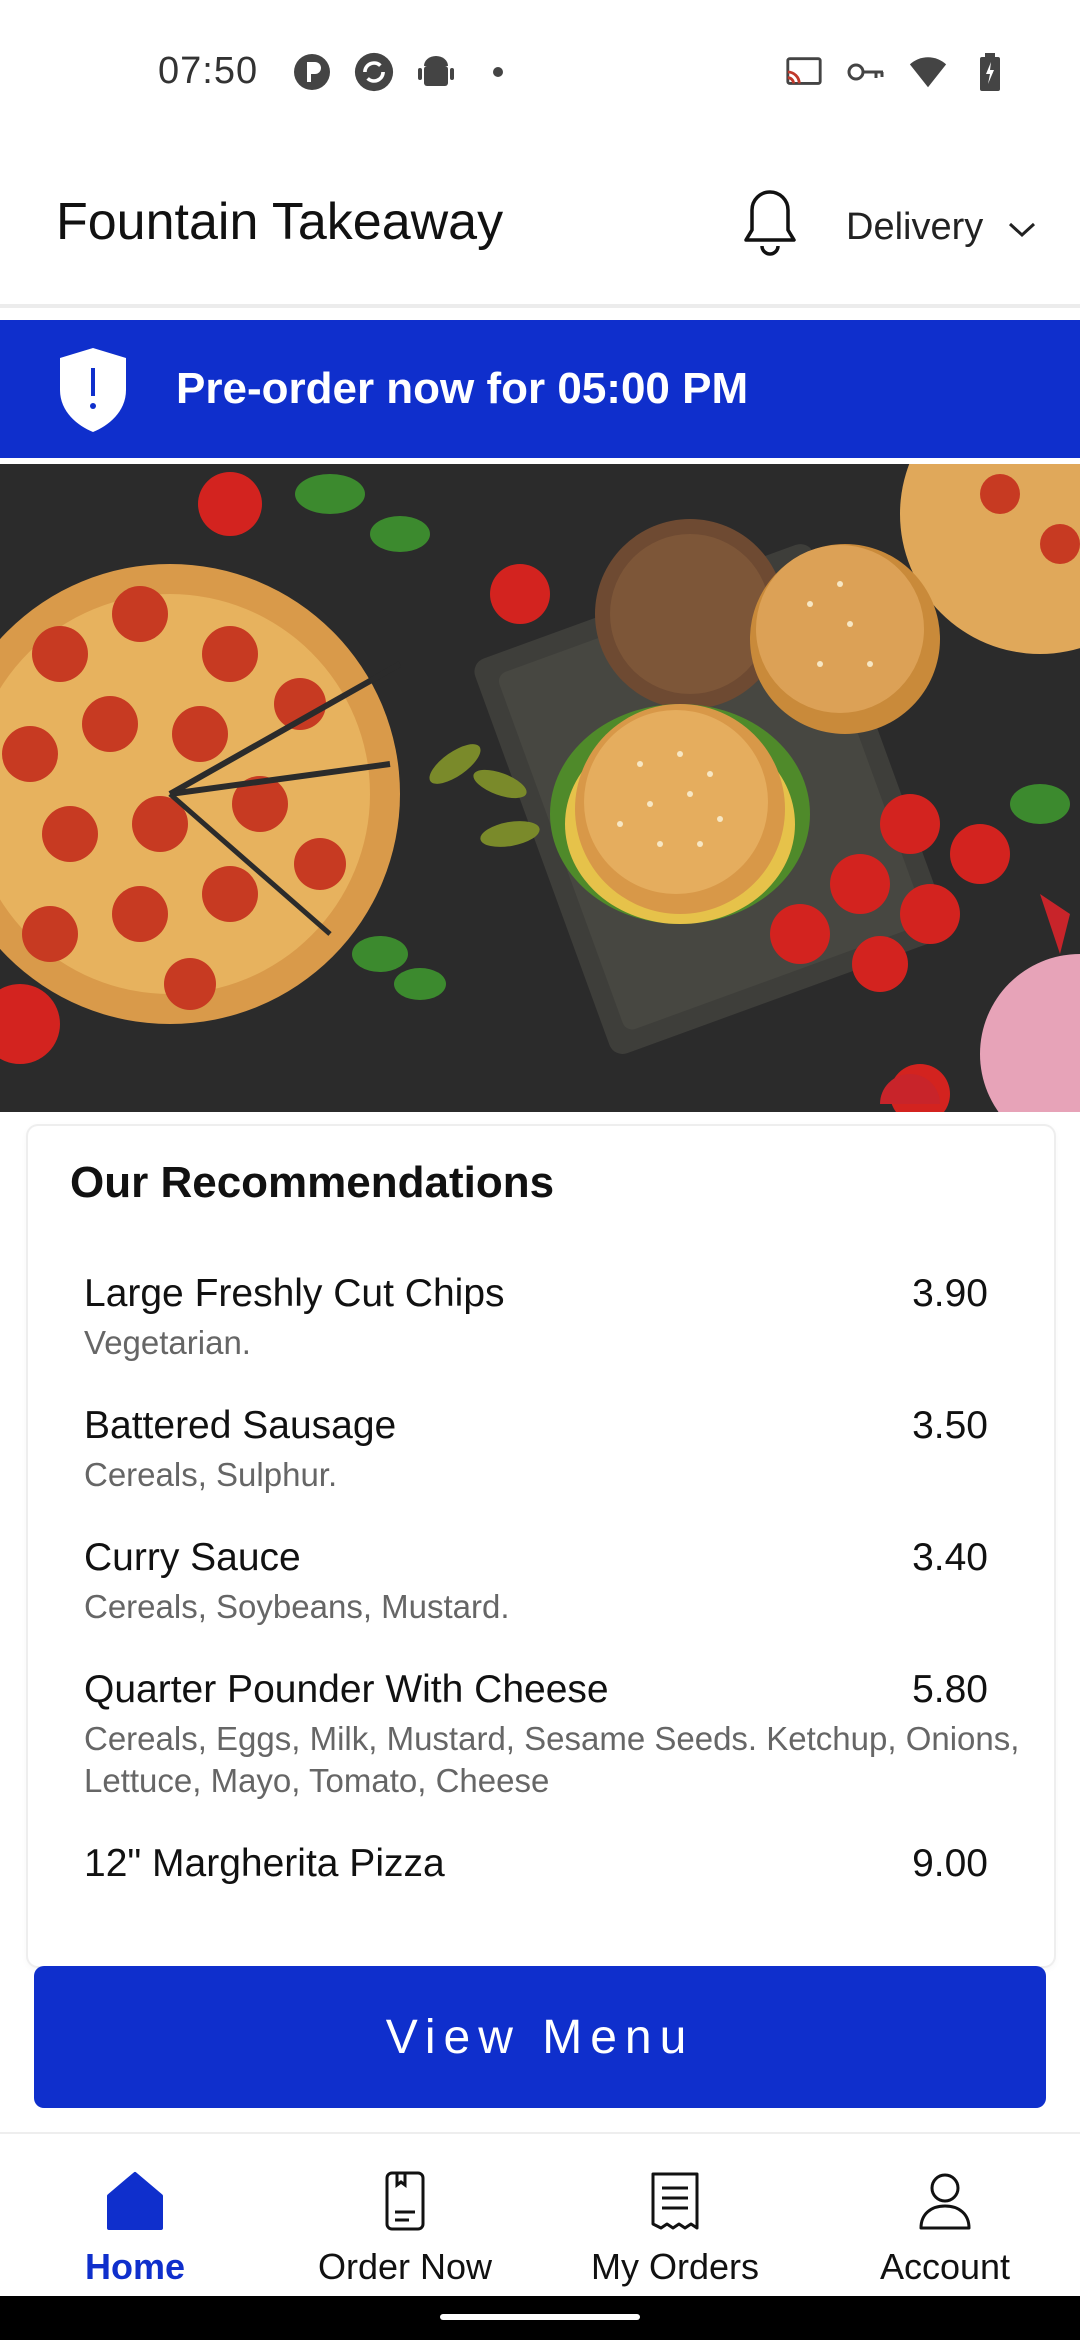 The image size is (1080, 2340). I want to click on bottom-nav: Home Order Now My Orders Account, so click(540, 2214).